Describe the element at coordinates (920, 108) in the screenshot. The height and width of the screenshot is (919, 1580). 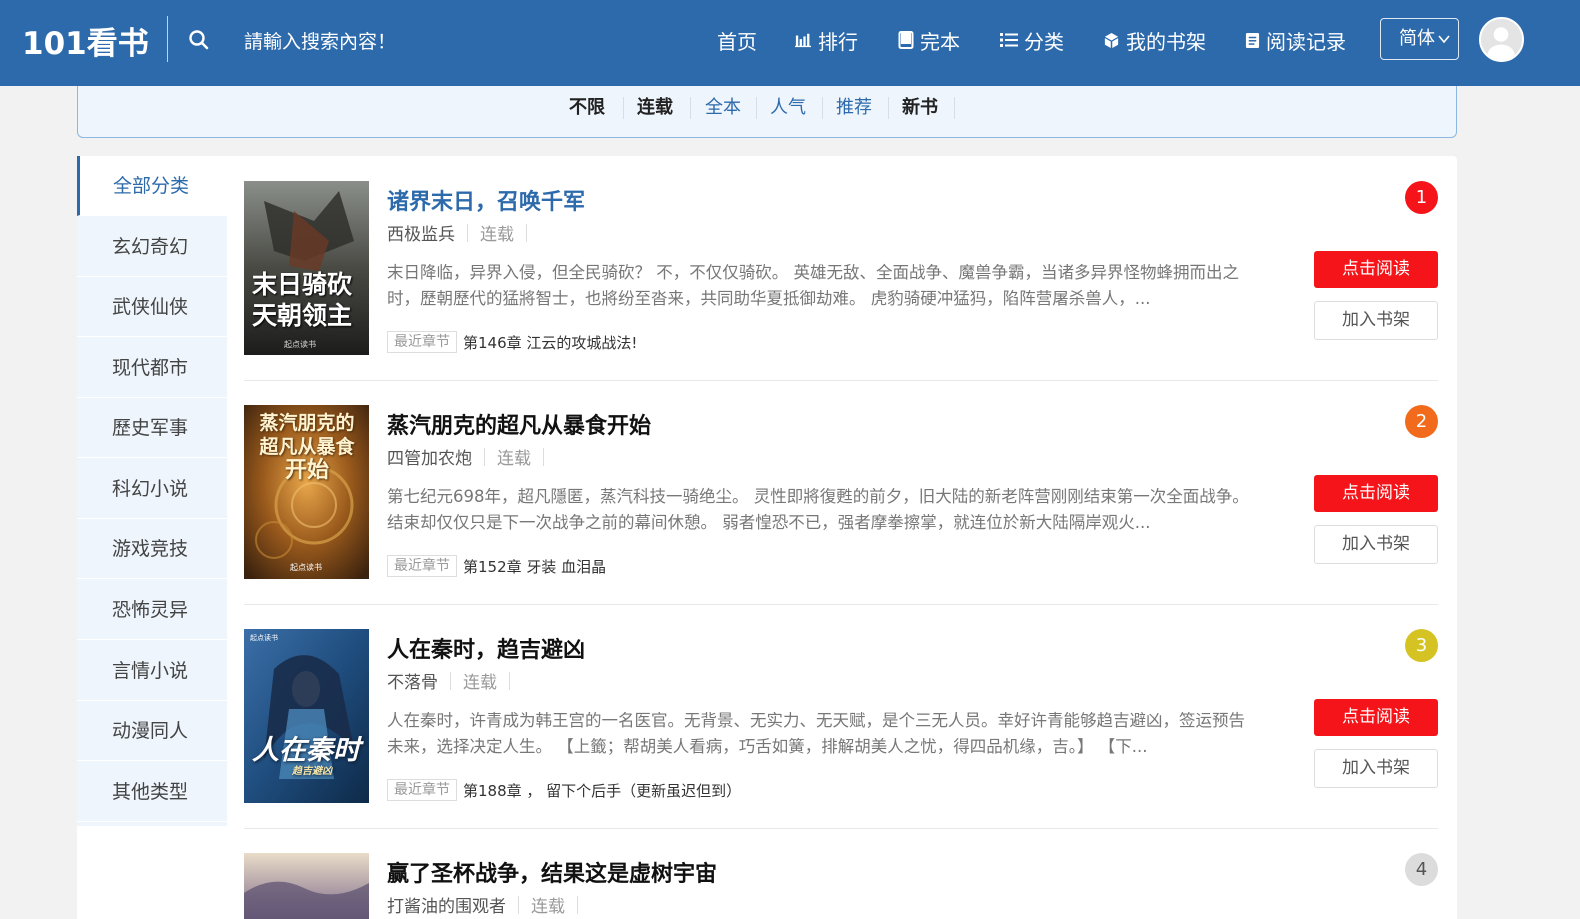
I see `filter-new: 新书` at that location.